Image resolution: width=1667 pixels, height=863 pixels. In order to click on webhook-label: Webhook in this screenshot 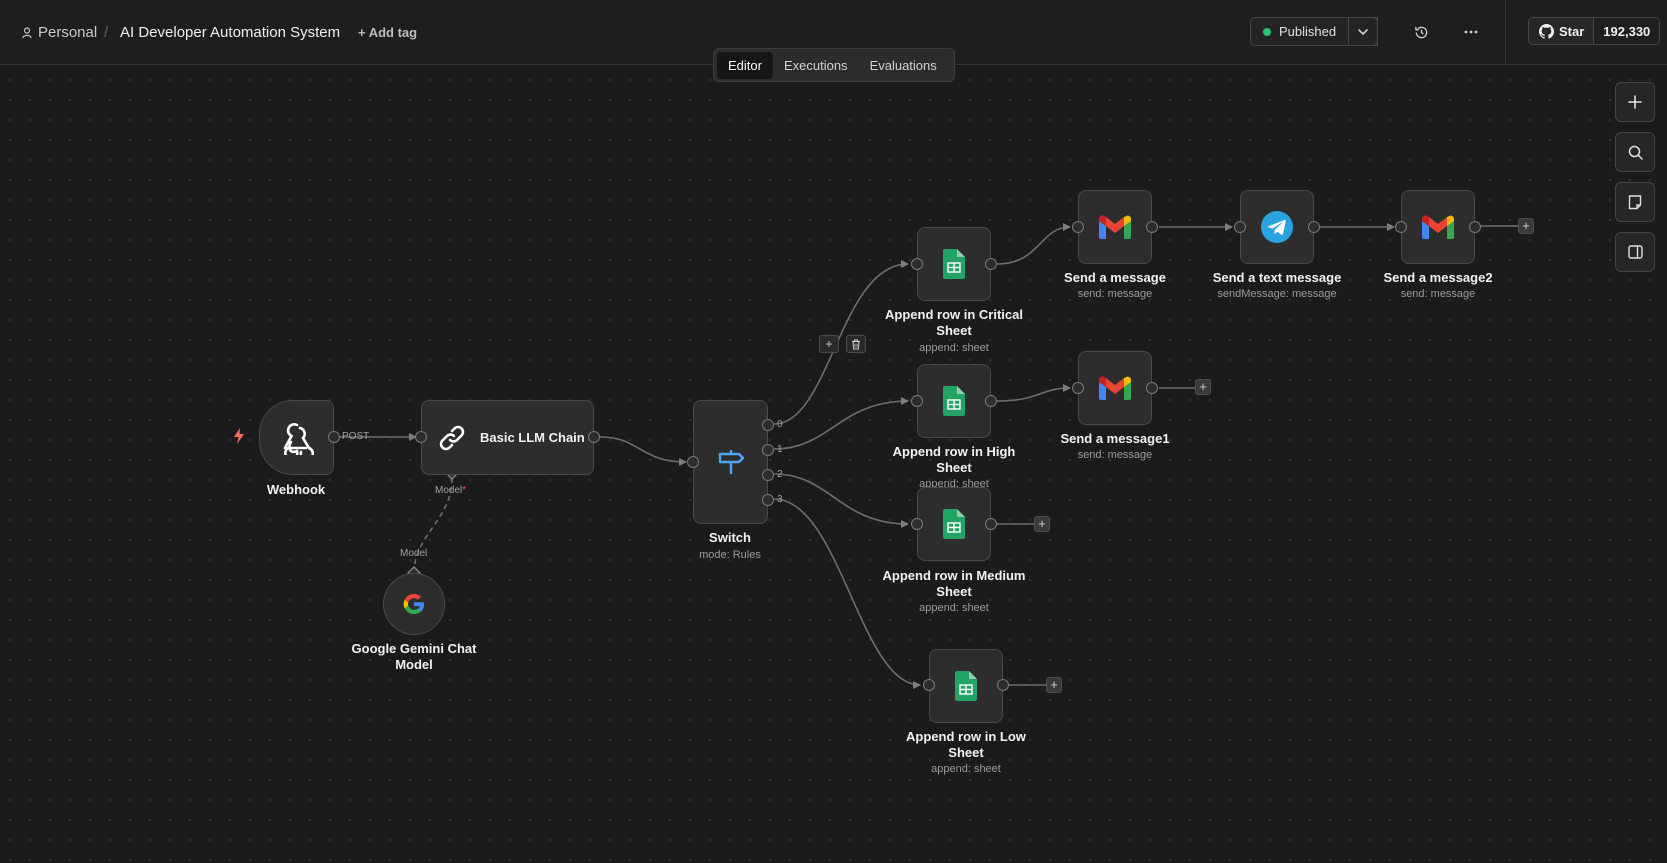, I will do `click(296, 489)`.